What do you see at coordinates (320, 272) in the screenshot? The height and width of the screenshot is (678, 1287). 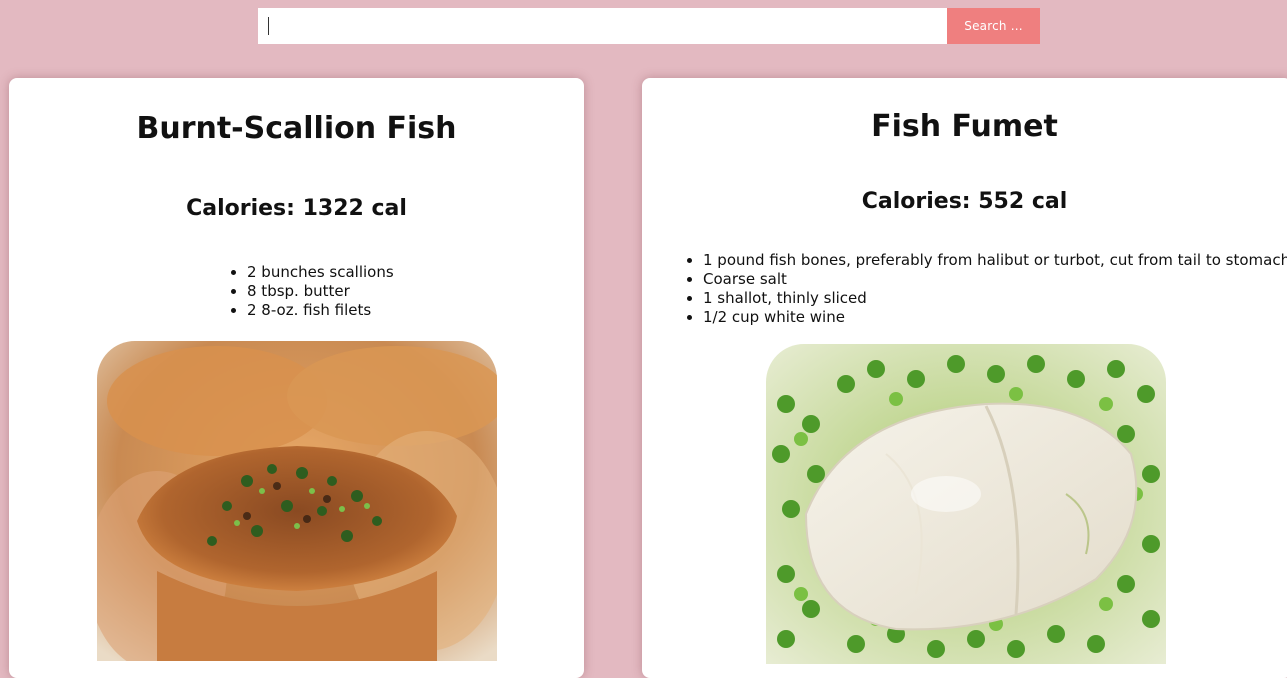 I see `ingredient-item: 2 bunches scallions` at bounding box center [320, 272].